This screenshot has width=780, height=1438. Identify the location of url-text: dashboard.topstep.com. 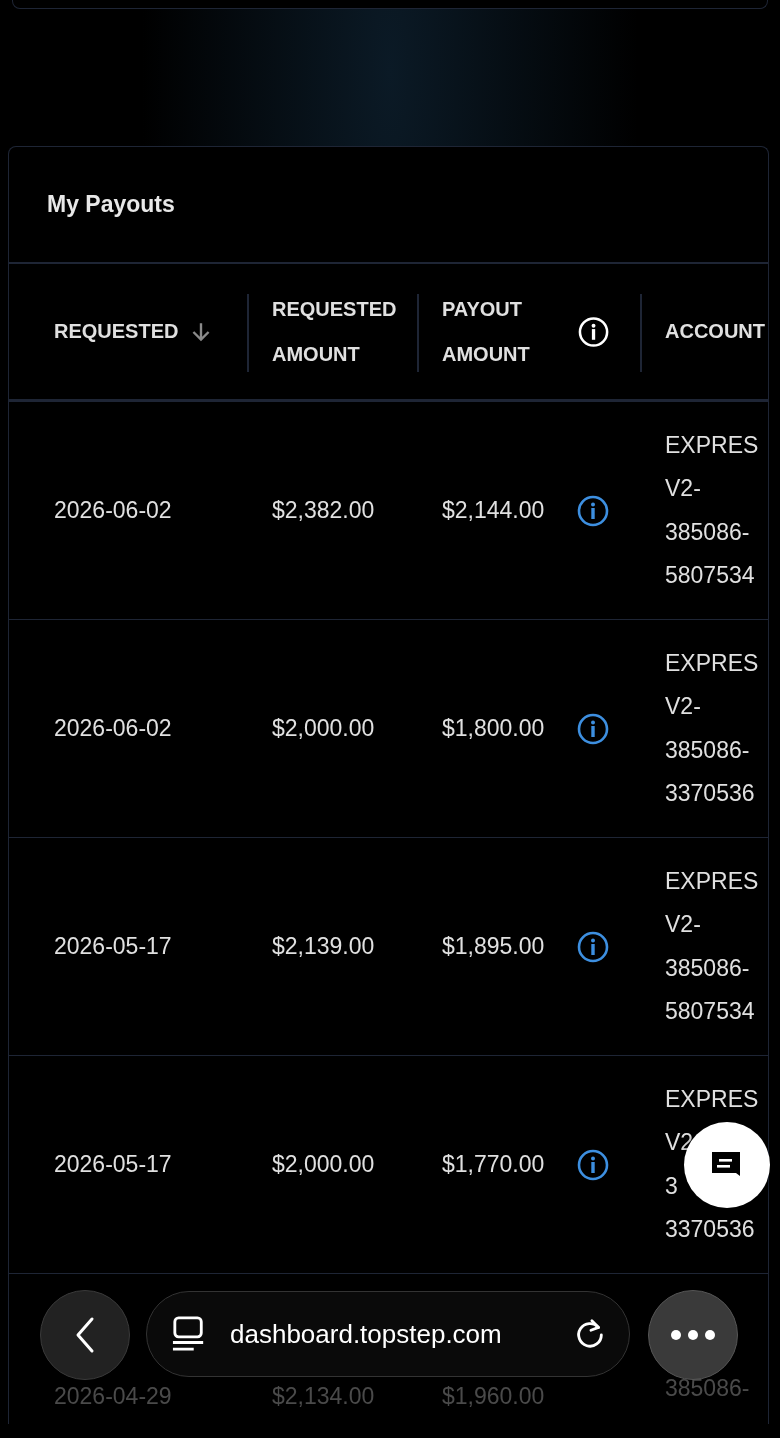
(401, 1334).